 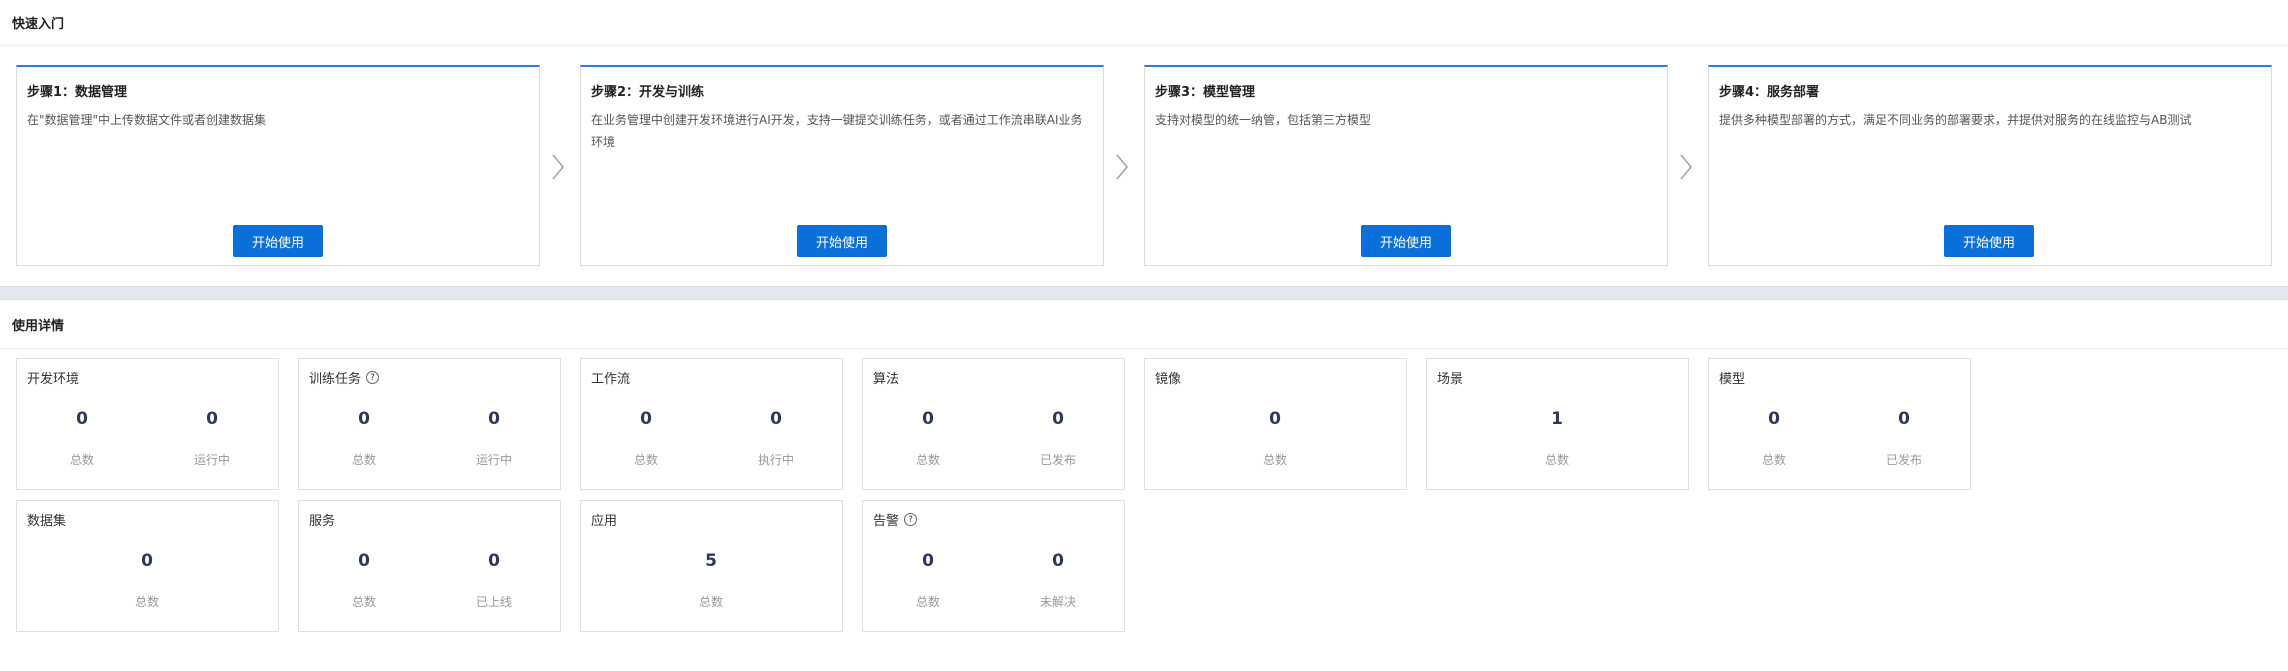 What do you see at coordinates (1406, 241) in the screenshot?
I see `start-button-model-management: 开始使用` at bounding box center [1406, 241].